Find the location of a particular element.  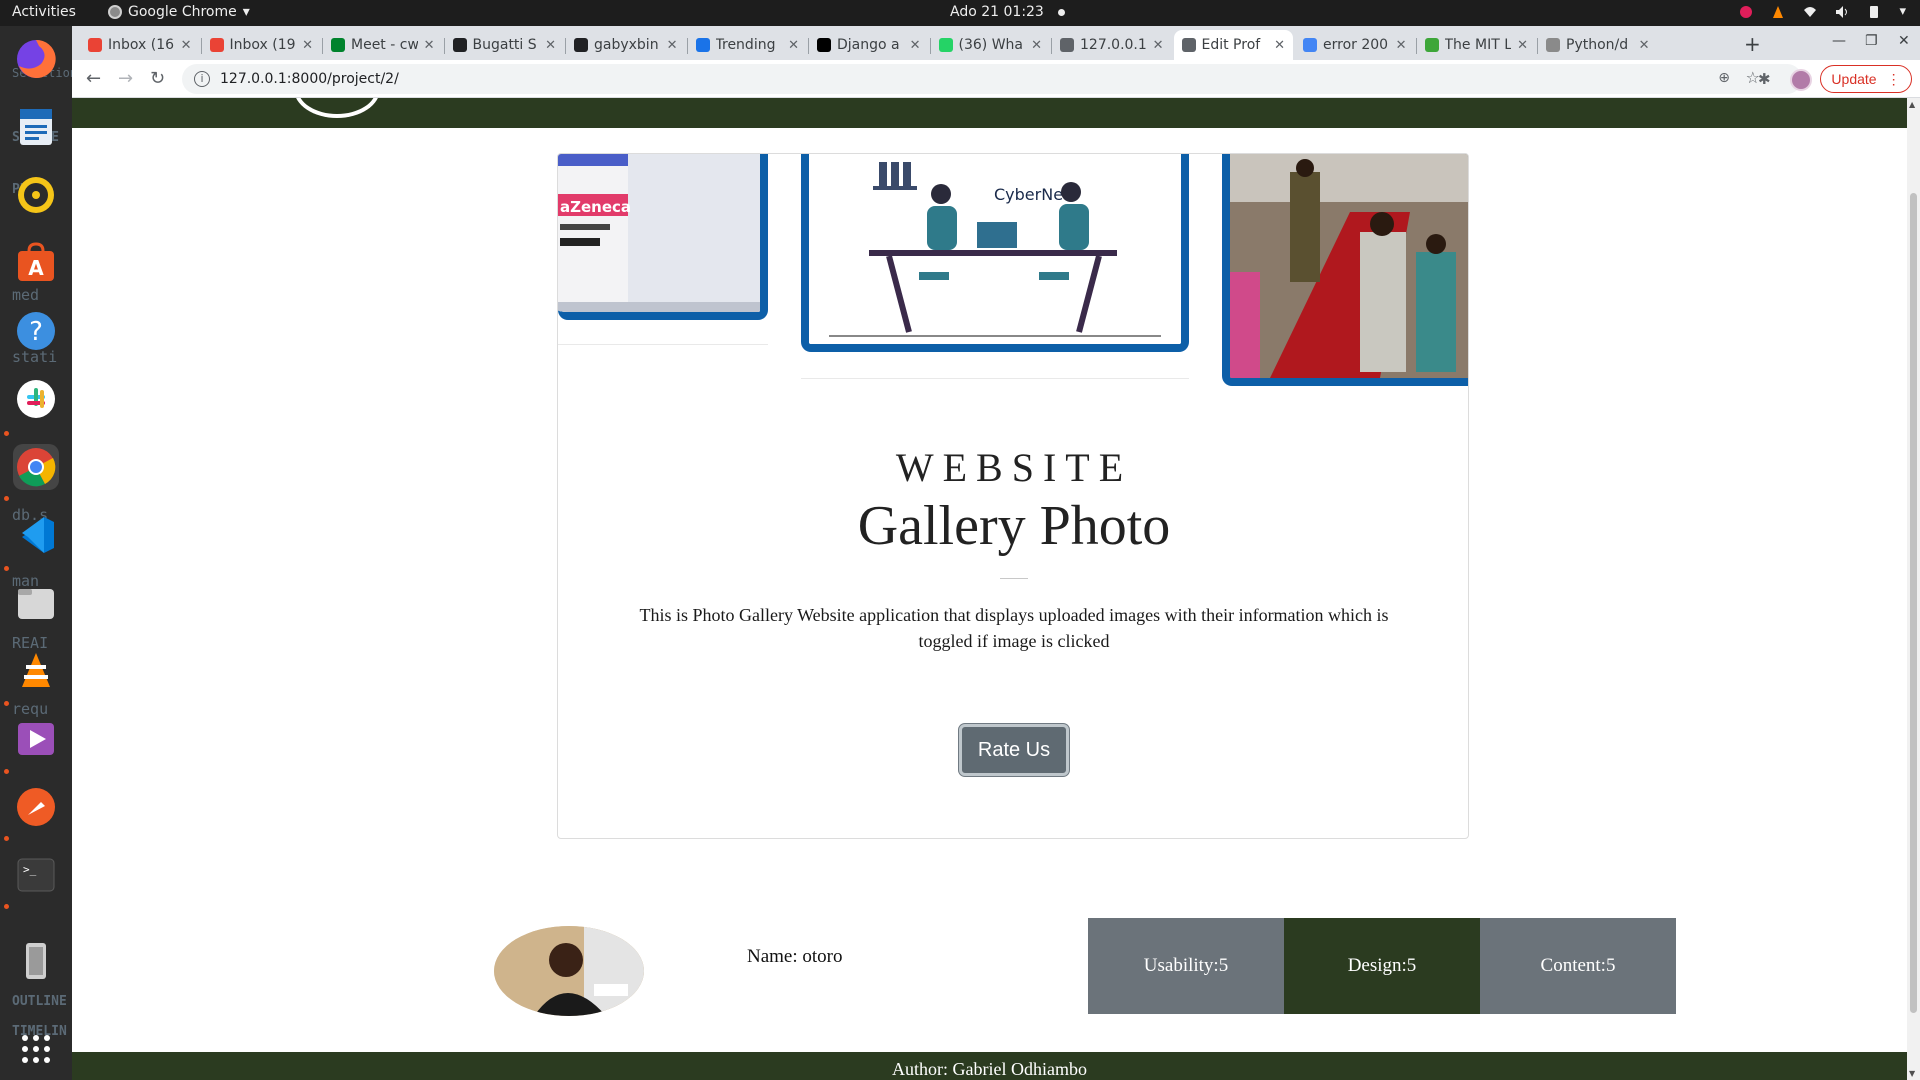

maximize-icon: ❐ is located at coordinates (1871, 41).